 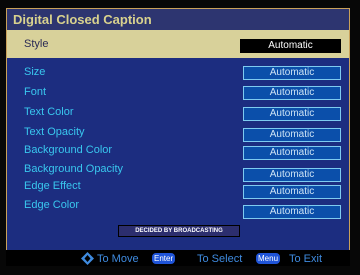 What do you see at coordinates (292, 114) in the screenshot?
I see `row-value-text-color: Automatic` at bounding box center [292, 114].